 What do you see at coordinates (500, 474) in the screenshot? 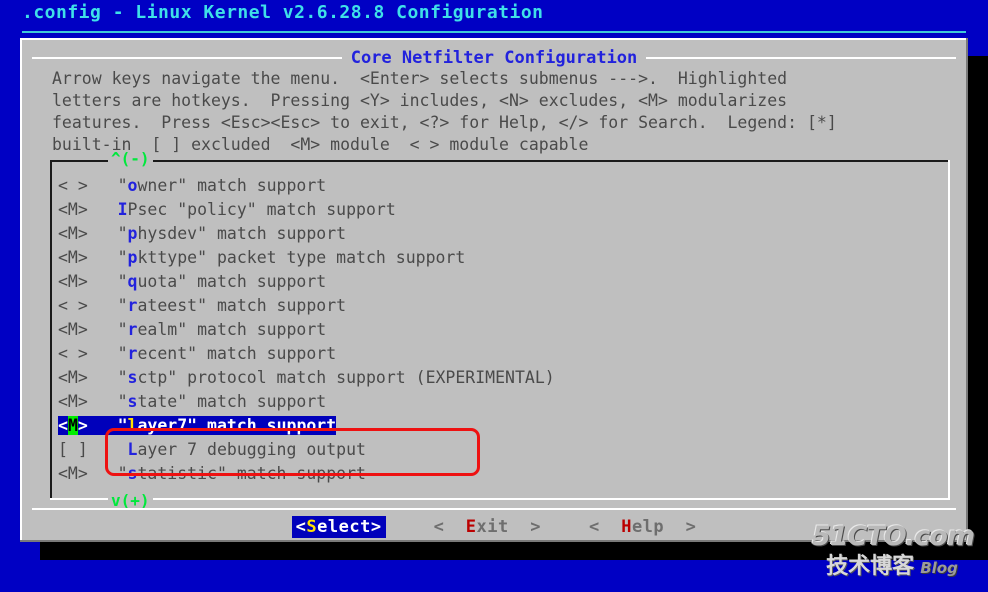
I see `menu-row: <M> "statistic" match support` at bounding box center [500, 474].